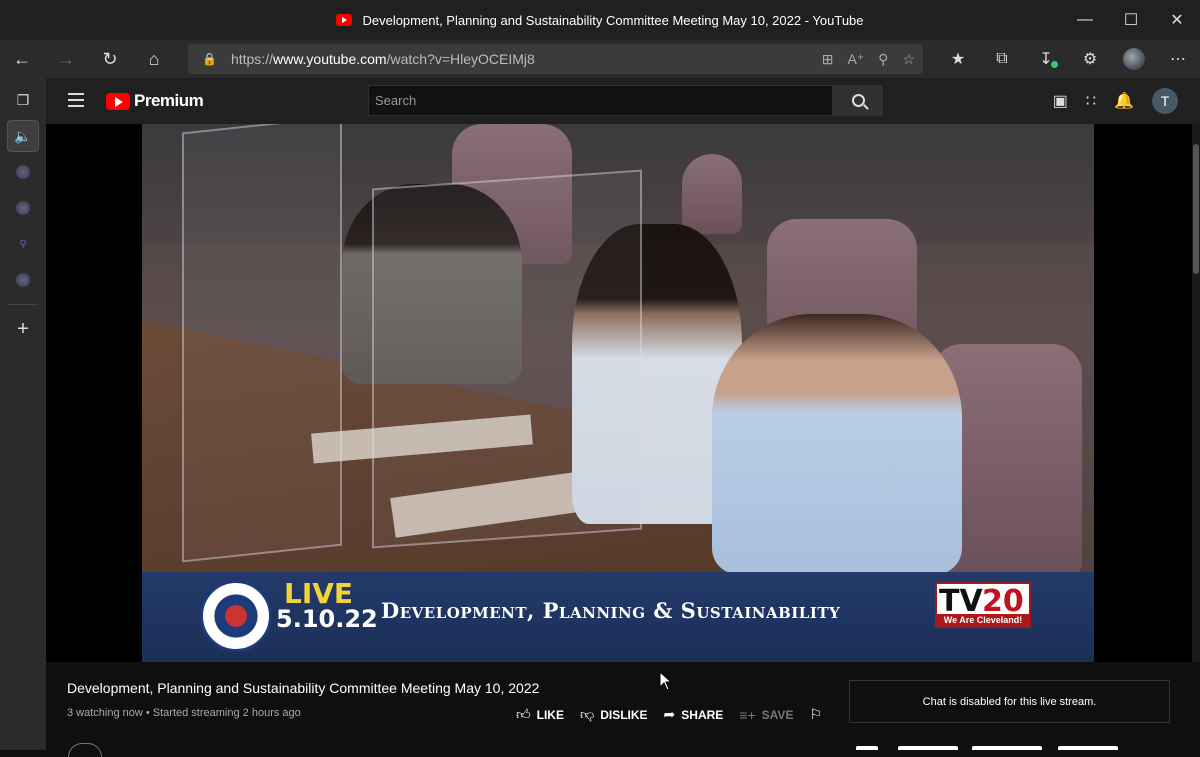  What do you see at coordinates (22, 59) in the screenshot?
I see `back-arrow-icon: ←` at bounding box center [22, 59].